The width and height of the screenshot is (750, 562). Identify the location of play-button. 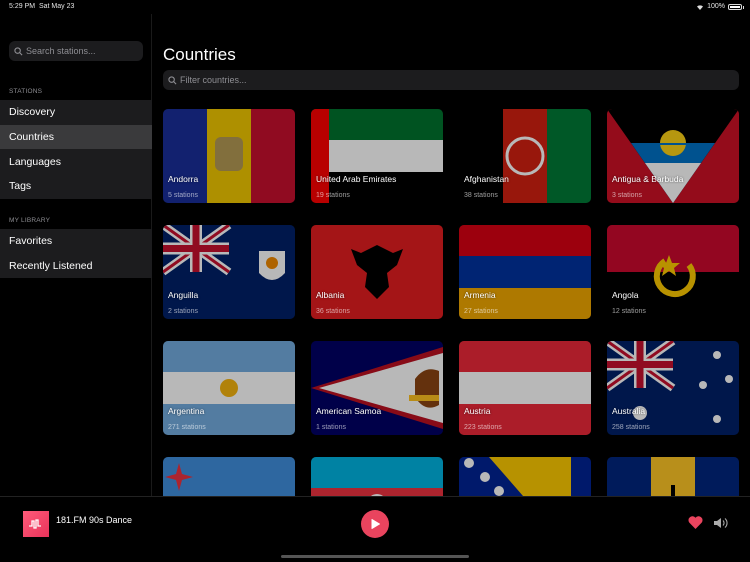
(375, 524).